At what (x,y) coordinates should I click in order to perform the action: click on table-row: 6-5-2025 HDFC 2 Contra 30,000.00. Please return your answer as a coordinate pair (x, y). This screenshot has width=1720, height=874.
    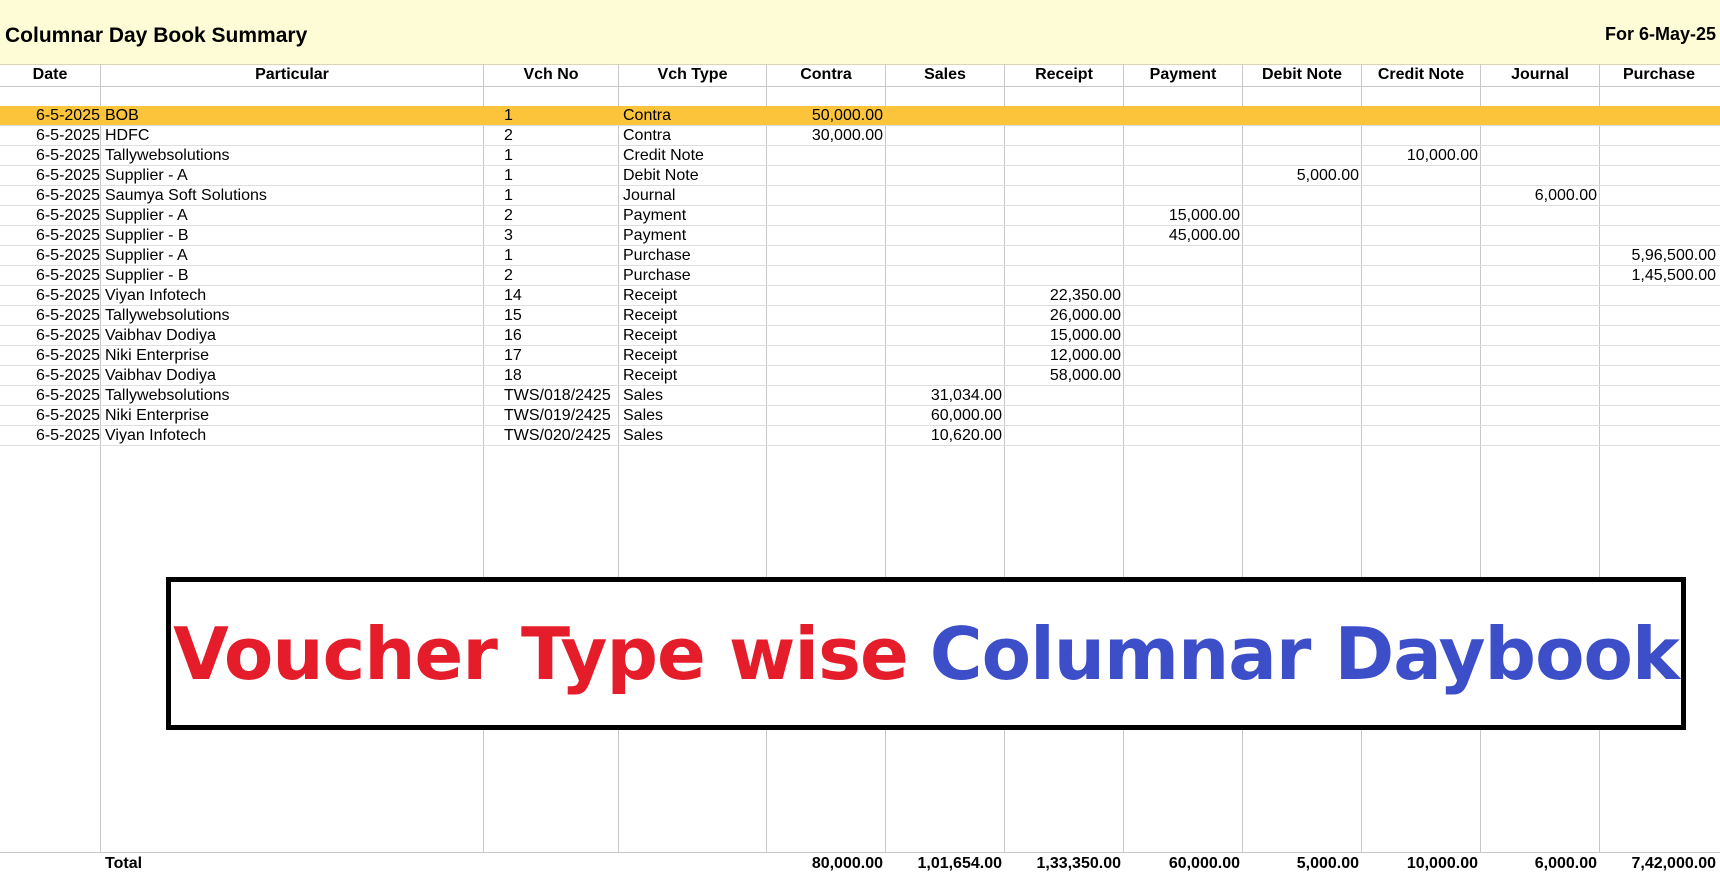
    Looking at the image, I should click on (860, 136).